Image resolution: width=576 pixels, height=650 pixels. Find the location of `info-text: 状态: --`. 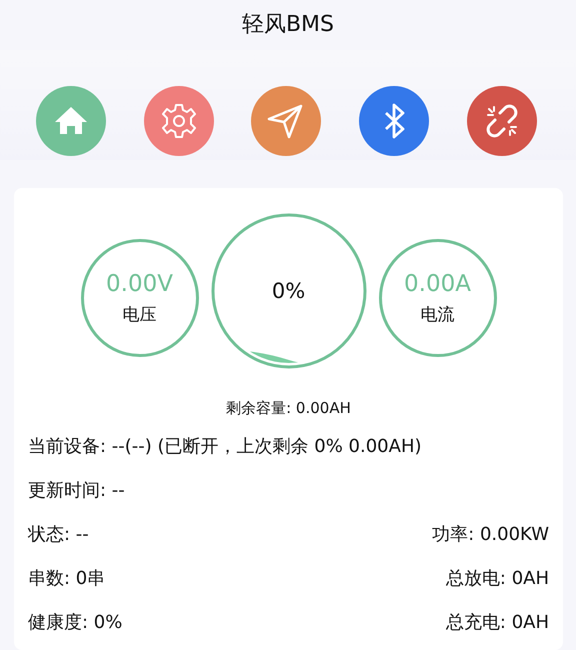

info-text: 状态: -- is located at coordinates (58, 534).